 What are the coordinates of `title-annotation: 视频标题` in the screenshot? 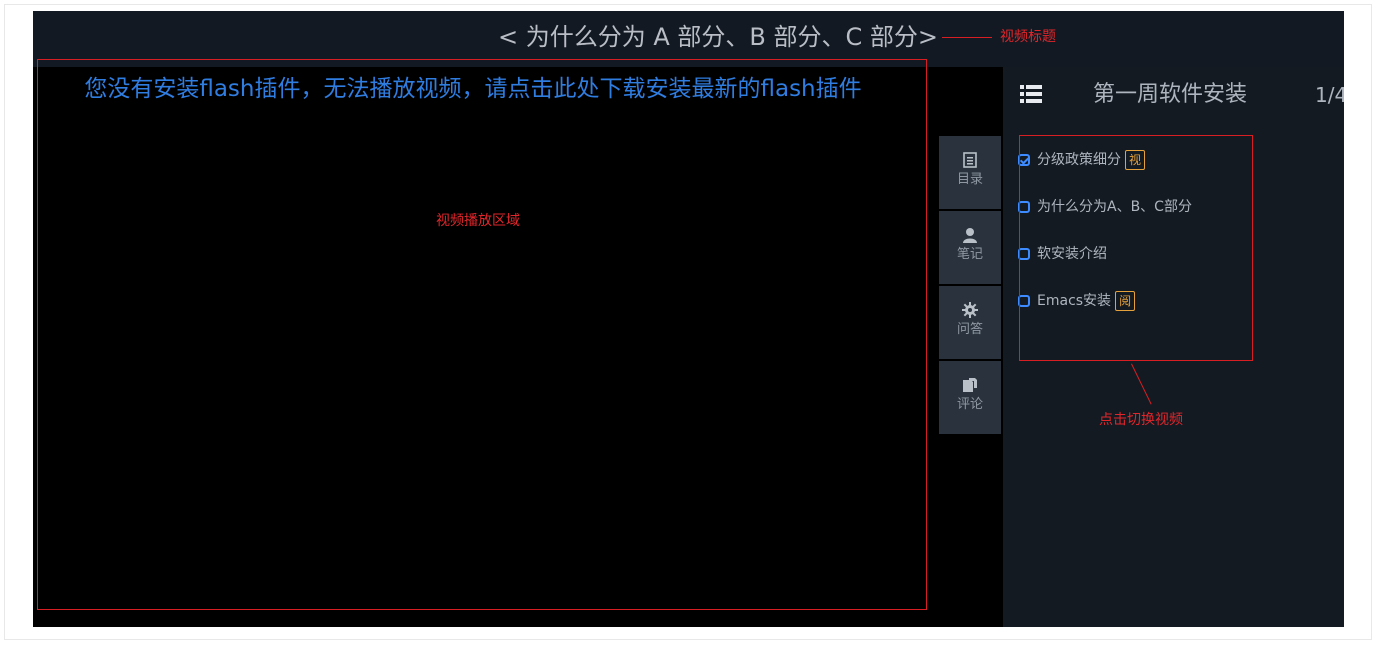 It's located at (1028, 37).